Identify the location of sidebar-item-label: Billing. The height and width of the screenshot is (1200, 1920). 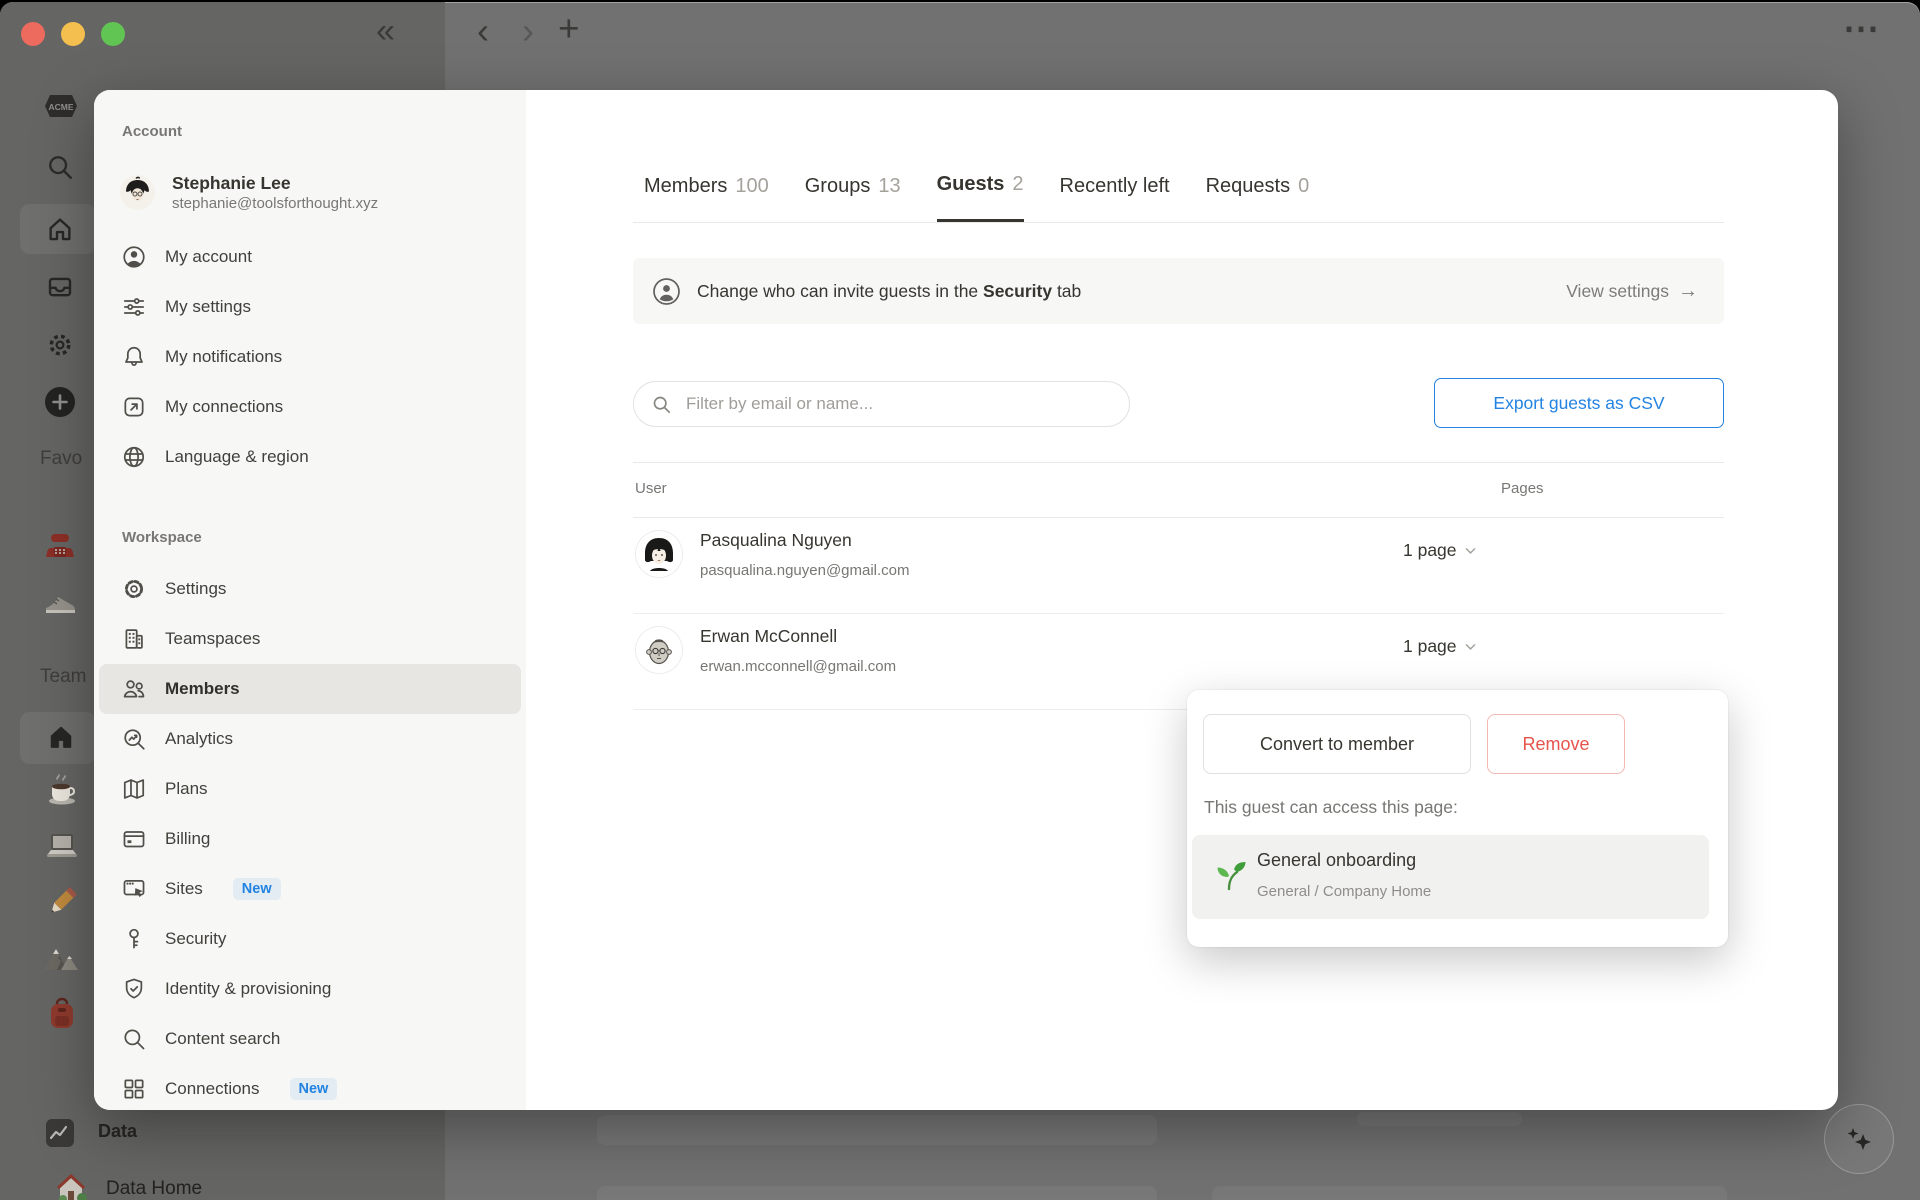
(188, 838).